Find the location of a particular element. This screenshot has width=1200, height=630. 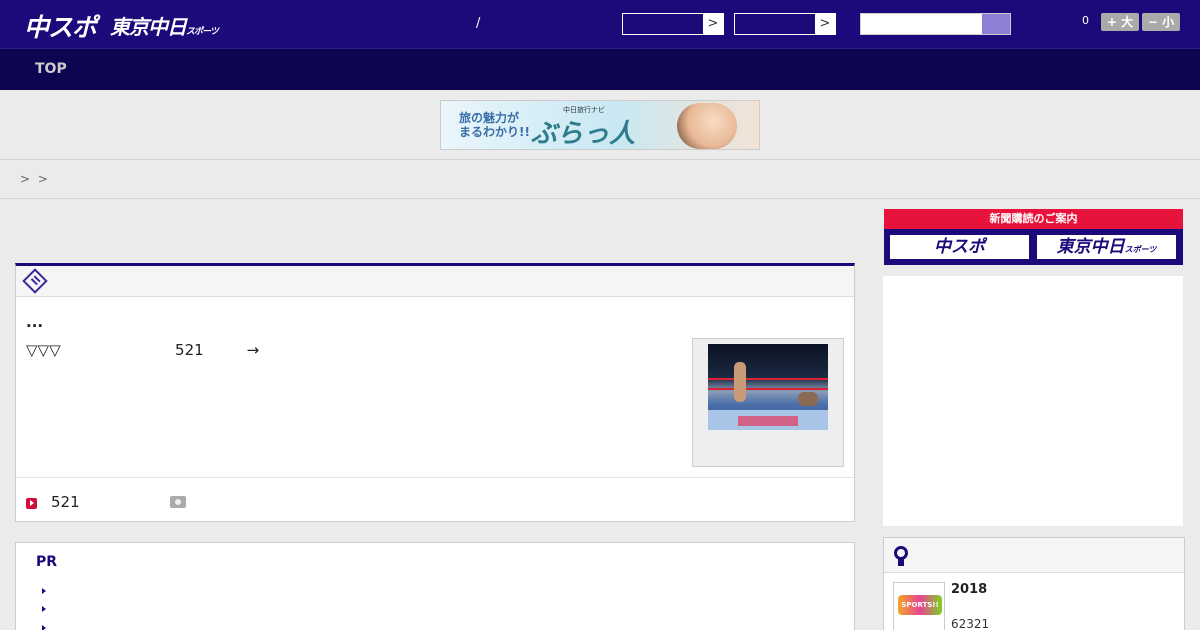

subscribe-chuspo-button: 中スポ is located at coordinates (959, 247).